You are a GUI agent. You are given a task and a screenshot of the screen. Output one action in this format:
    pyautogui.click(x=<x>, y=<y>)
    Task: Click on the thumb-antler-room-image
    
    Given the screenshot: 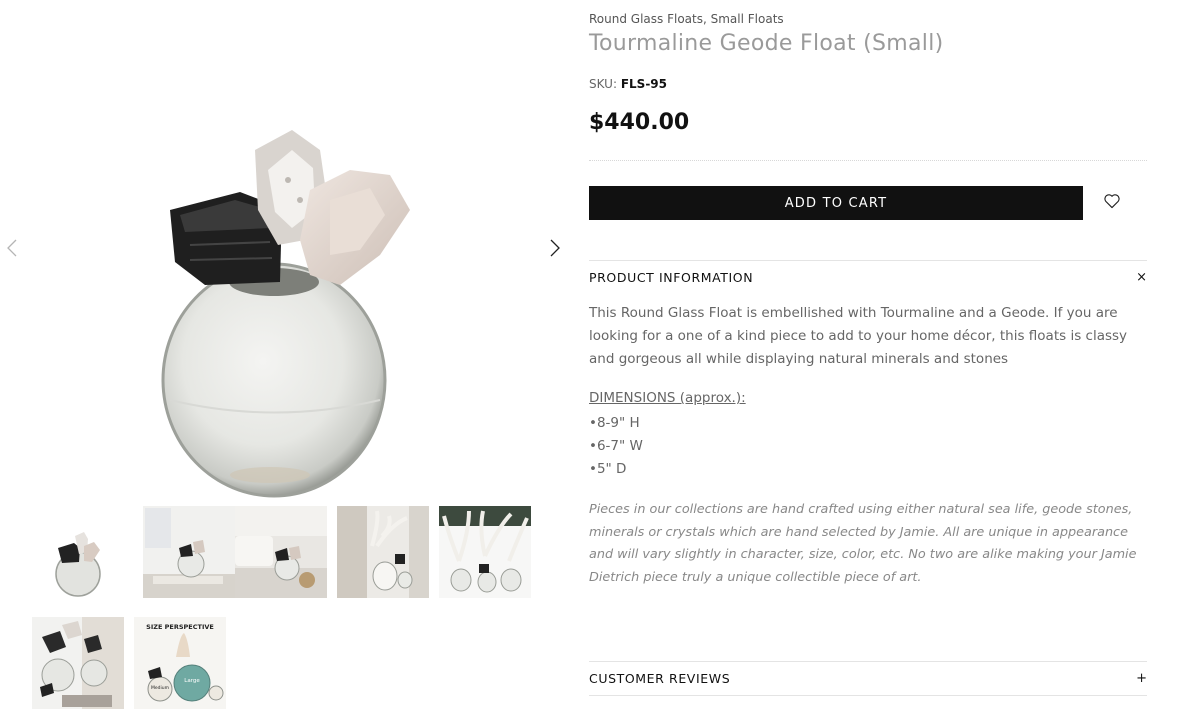 What is the action you would take?
    pyautogui.click(x=383, y=552)
    